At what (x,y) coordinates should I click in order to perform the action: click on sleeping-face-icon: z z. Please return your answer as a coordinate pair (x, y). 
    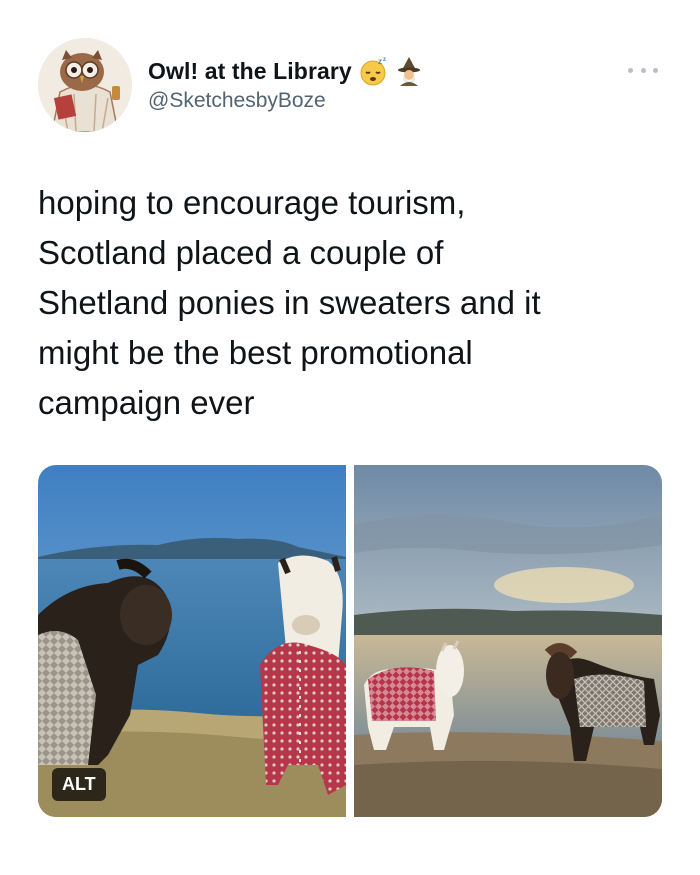
    Looking at the image, I should click on (373, 71).